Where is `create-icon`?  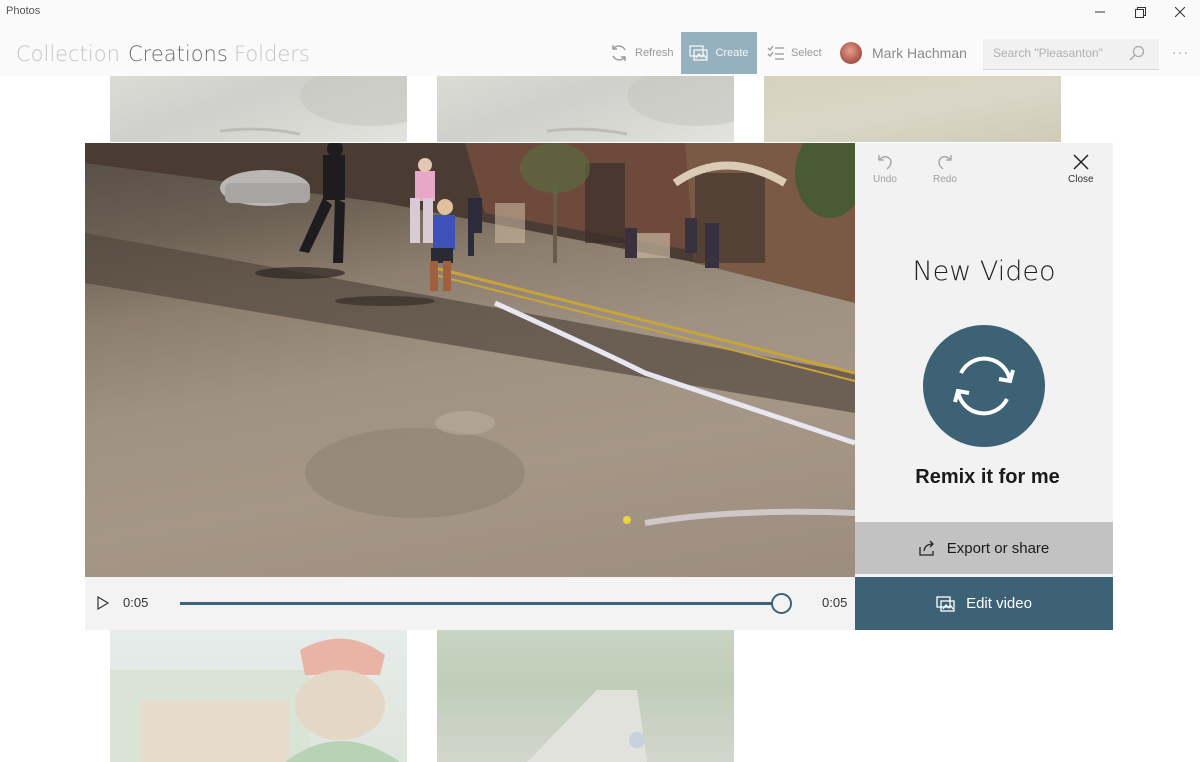 create-icon is located at coordinates (699, 53).